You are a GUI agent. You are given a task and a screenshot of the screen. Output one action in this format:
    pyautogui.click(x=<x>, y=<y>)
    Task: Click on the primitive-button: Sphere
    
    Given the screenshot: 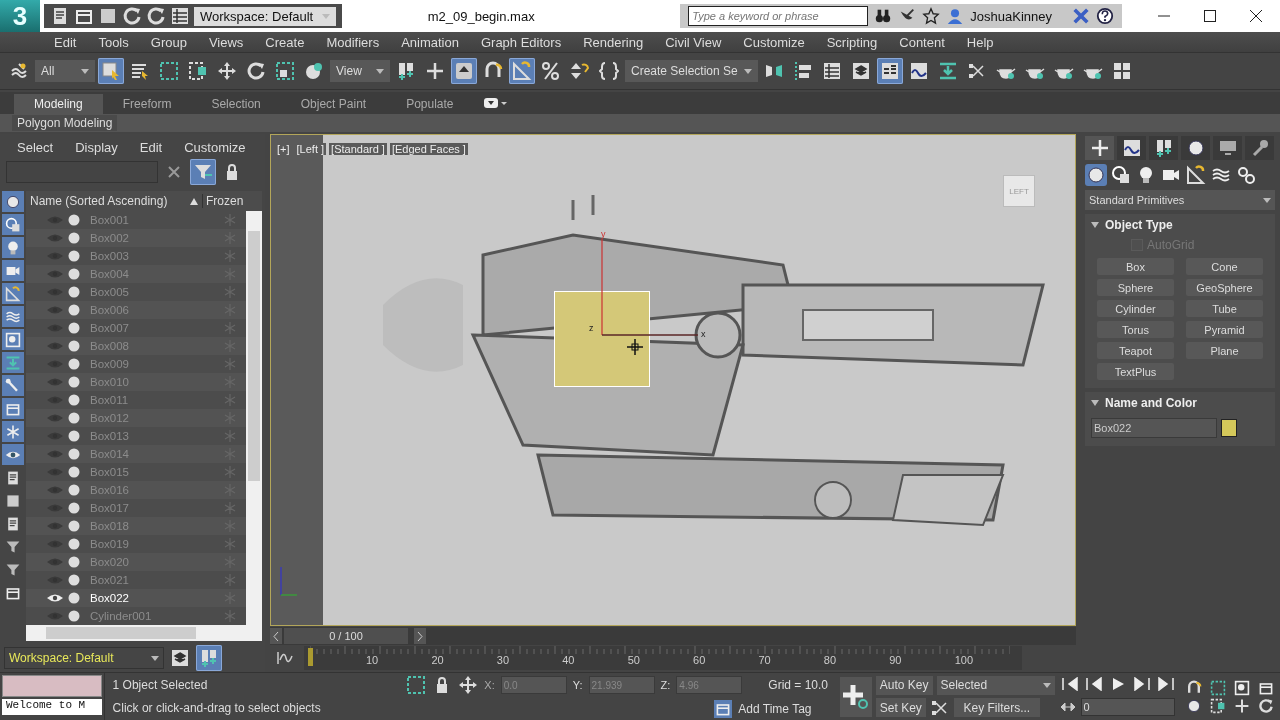 What is the action you would take?
    pyautogui.click(x=1135, y=287)
    